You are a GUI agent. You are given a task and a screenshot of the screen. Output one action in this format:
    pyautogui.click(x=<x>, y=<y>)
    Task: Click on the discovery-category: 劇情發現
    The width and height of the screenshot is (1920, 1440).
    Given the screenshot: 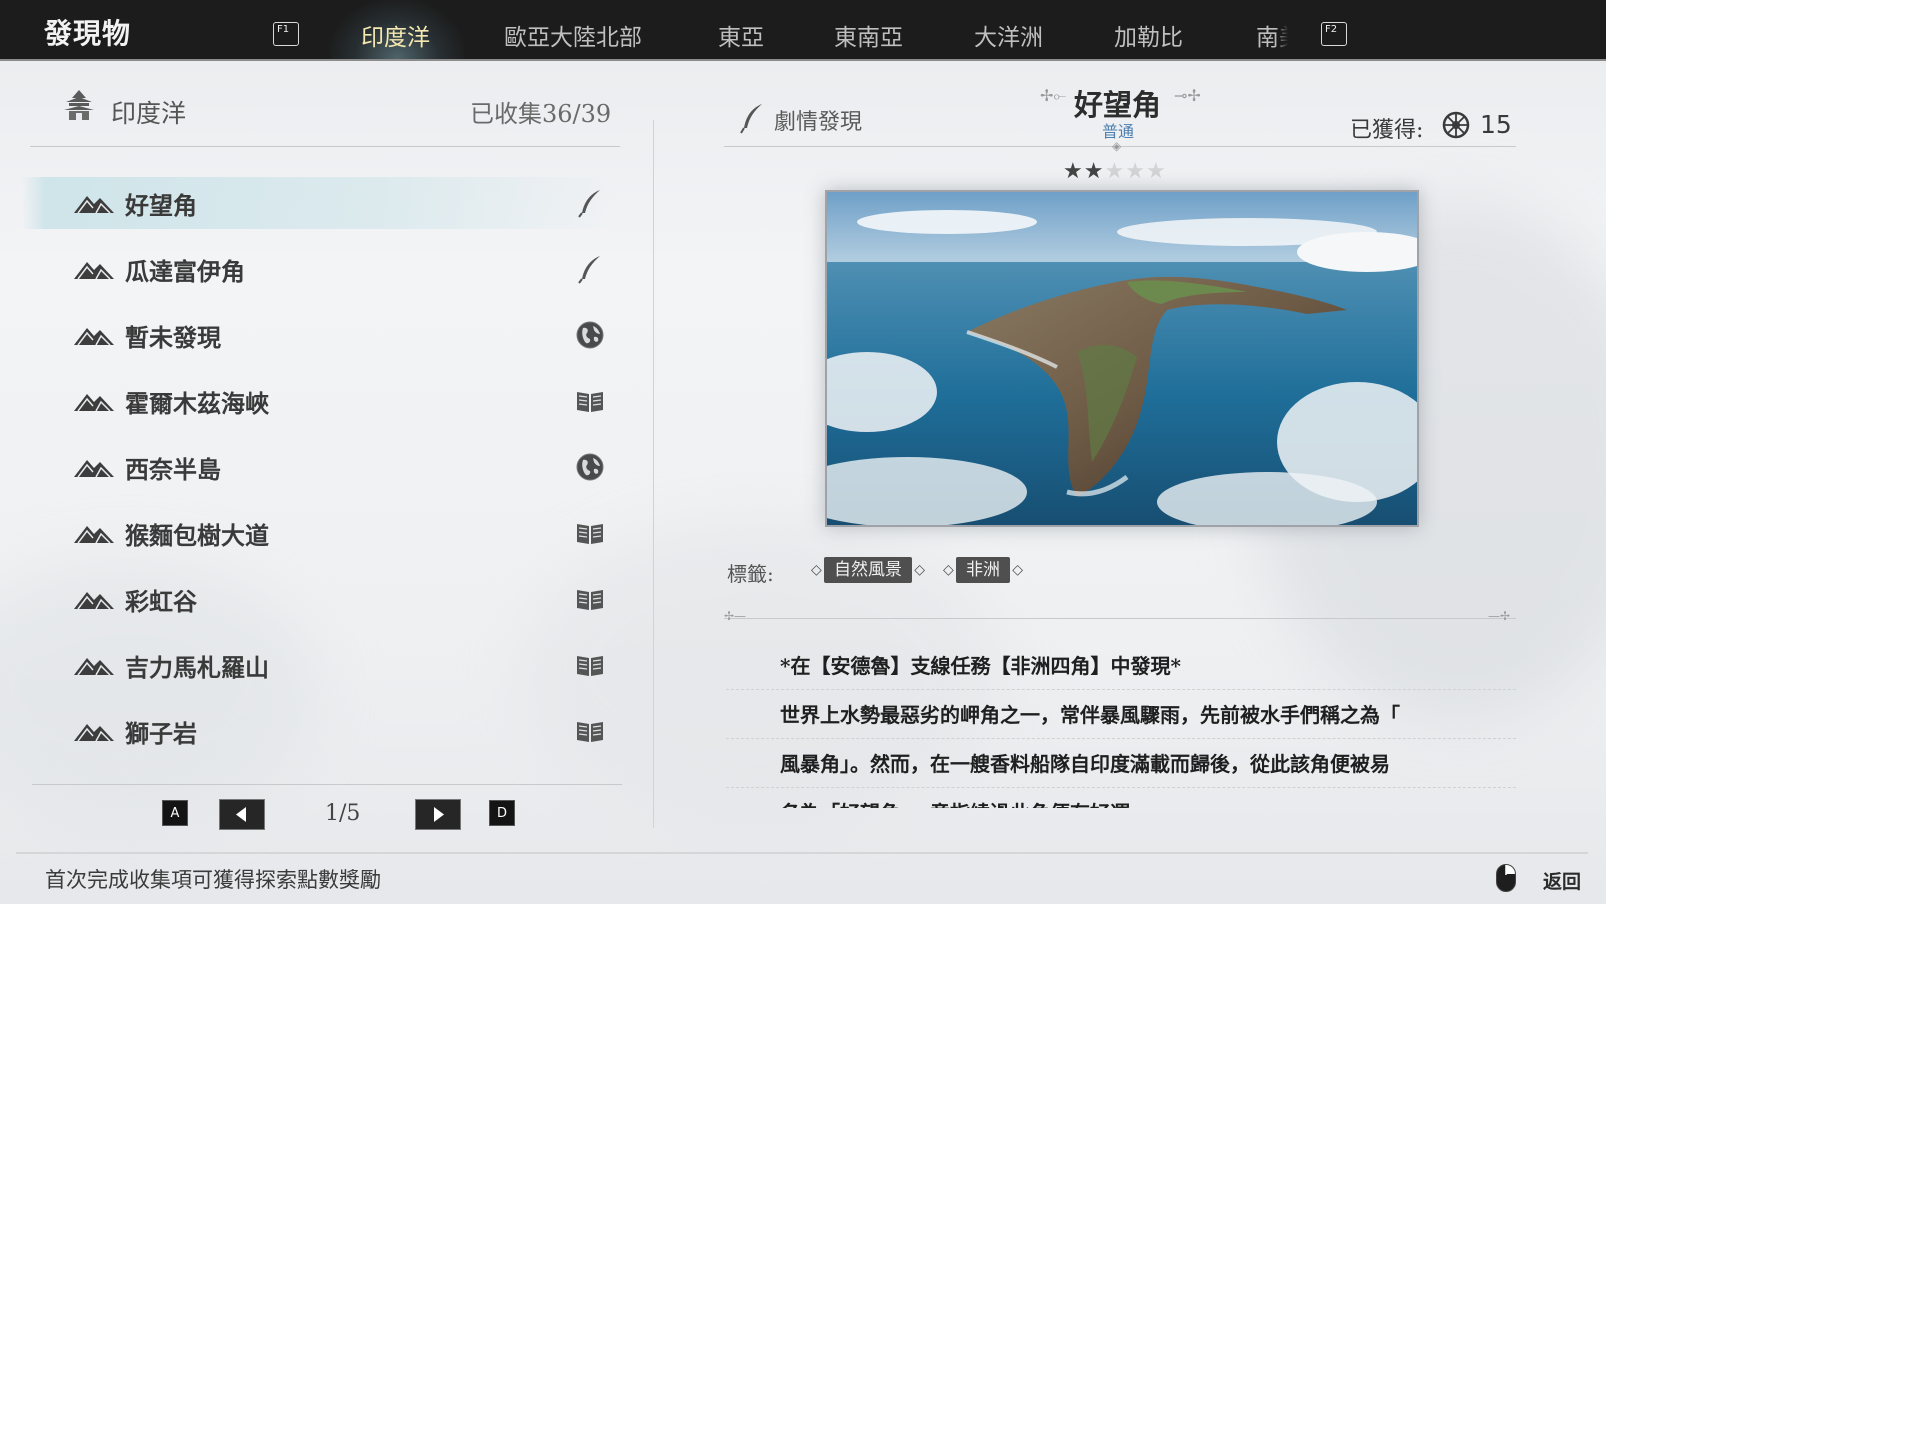 What is the action you would take?
    pyautogui.click(x=818, y=122)
    